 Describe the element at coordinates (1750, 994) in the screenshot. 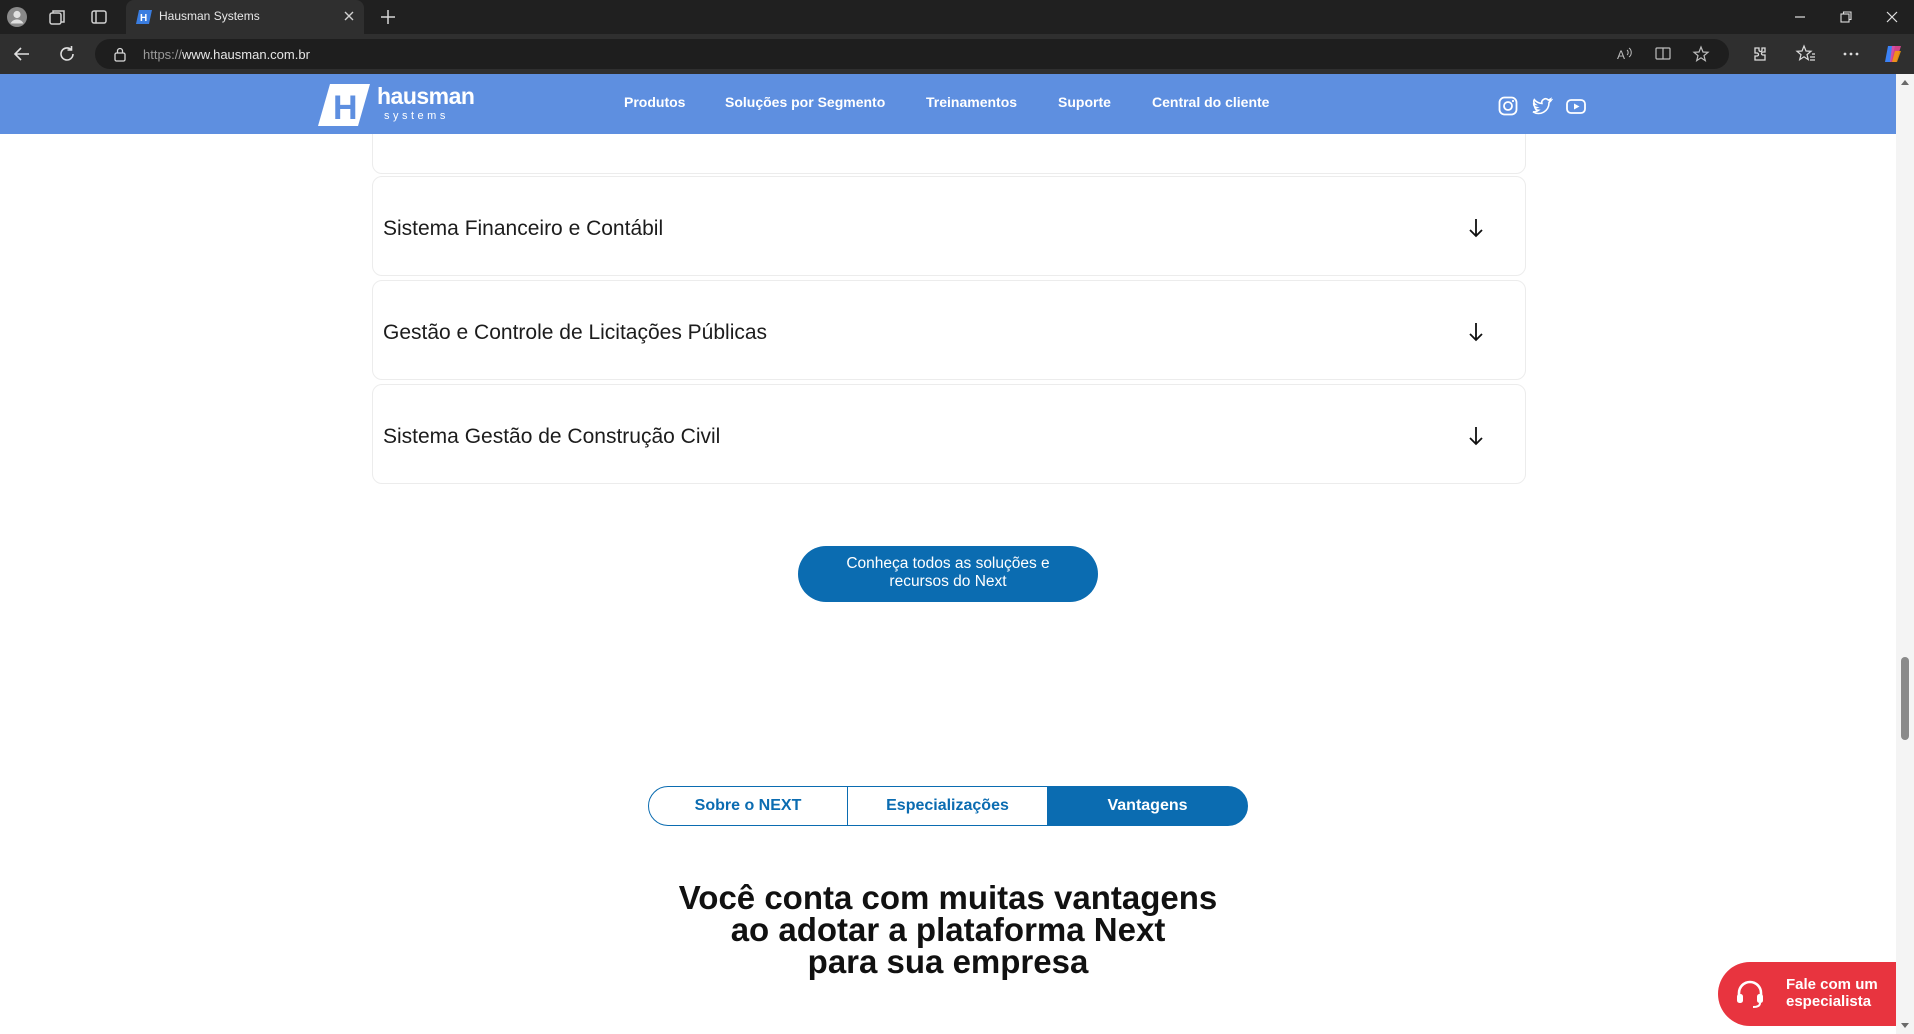

I see `headset-icon` at that location.